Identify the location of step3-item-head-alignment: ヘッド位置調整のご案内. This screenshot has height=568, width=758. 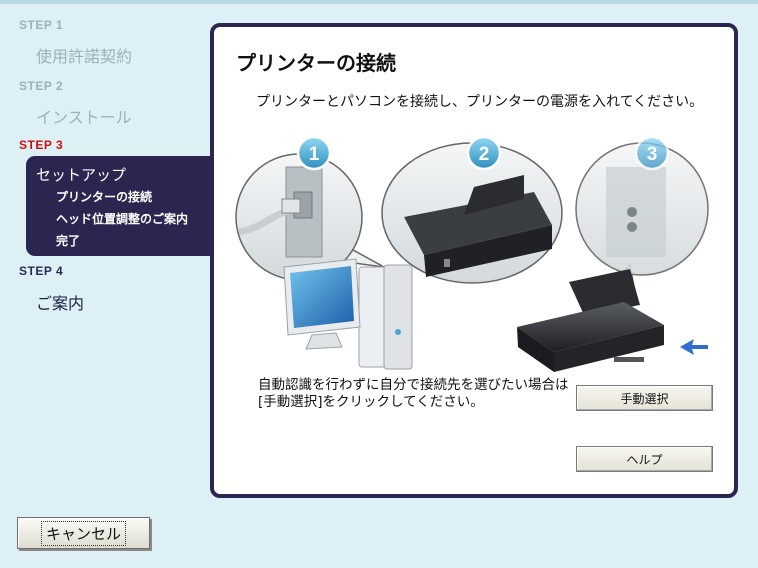
(122, 219).